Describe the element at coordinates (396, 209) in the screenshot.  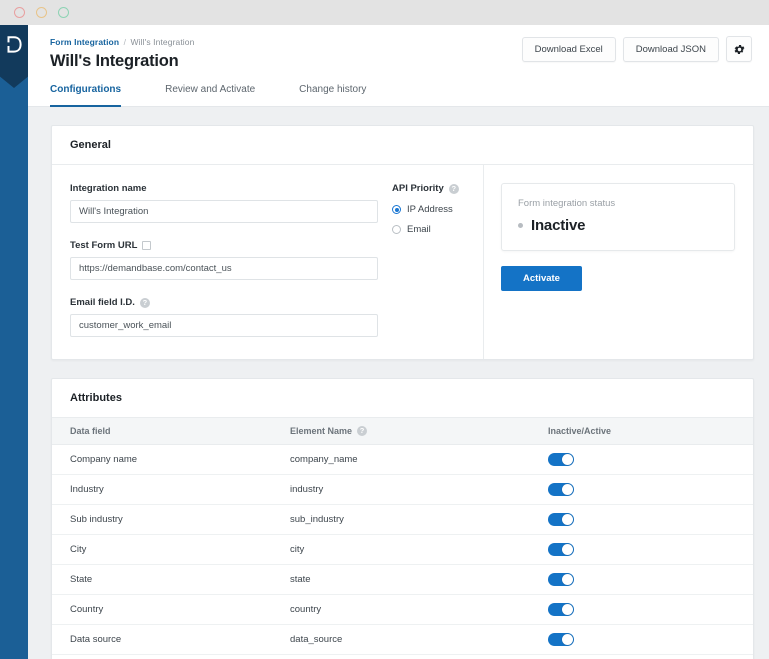
I see `radio-ip-address-indicator` at that location.